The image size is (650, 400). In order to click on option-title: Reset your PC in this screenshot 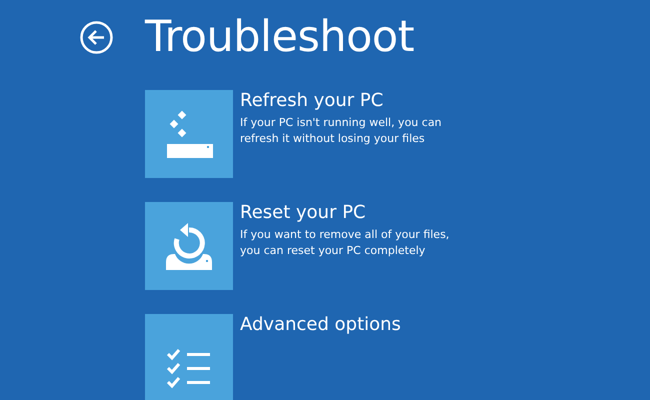, I will do `click(355, 212)`.